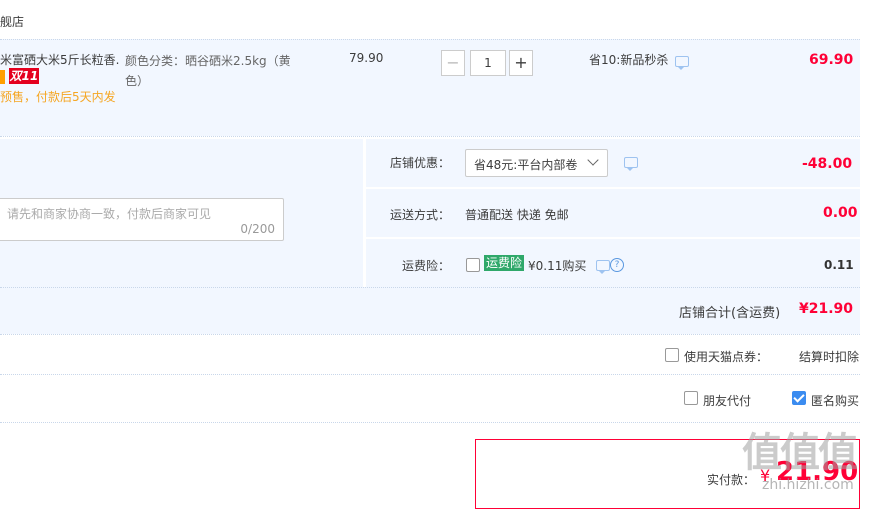 The image size is (885, 509). Describe the element at coordinates (426, 266) in the screenshot. I see `insurance-label: 运费险：` at that location.